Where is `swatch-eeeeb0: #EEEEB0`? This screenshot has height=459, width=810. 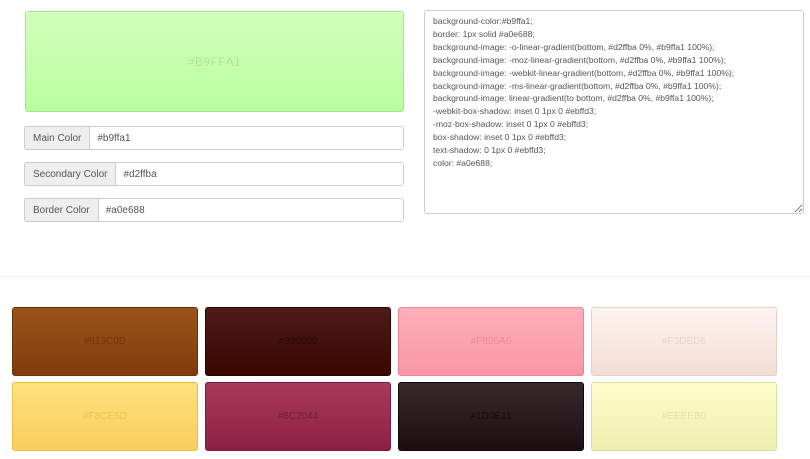 swatch-eeeeb0: #EEEEB0 is located at coordinates (684, 416).